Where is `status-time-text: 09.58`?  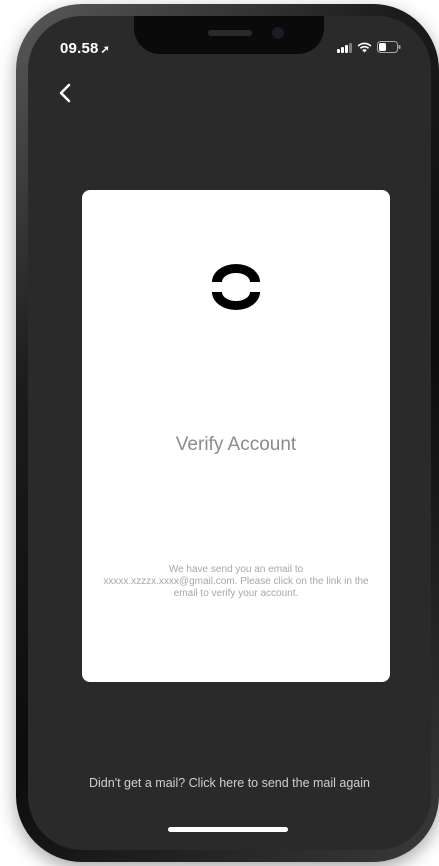 status-time-text: 09.58 is located at coordinates (79, 48).